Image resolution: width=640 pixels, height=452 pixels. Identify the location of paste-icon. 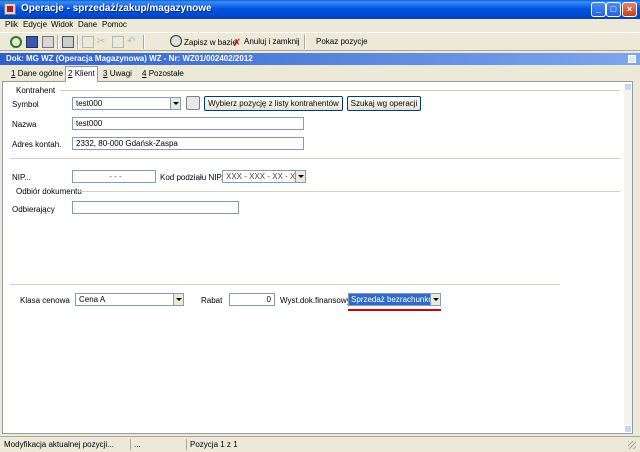
(118, 42).